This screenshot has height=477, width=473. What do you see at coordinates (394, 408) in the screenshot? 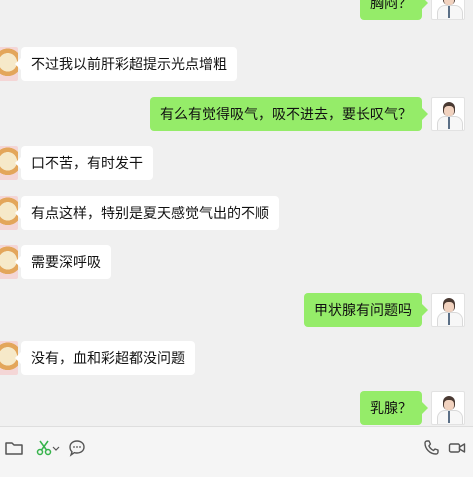
I see `message-bubble: 乳腺？` at bounding box center [394, 408].